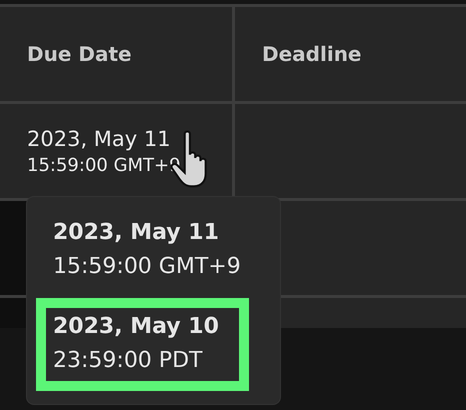 The width and height of the screenshot is (466, 410). What do you see at coordinates (116, 54) in the screenshot?
I see `column-header: Due Date` at bounding box center [116, 54].